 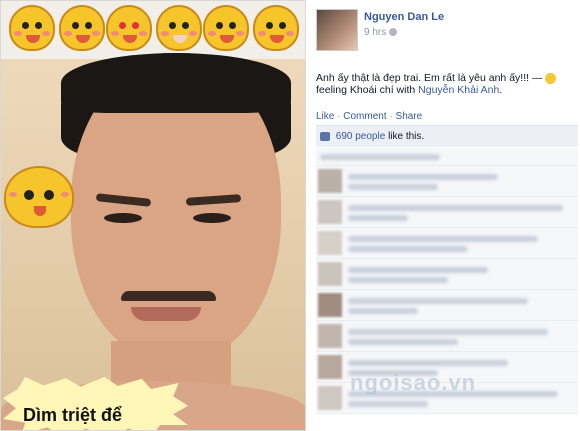 What do you see at coordinates (123, 218) in the screenshot?
I see `left-eye` at bounding box center [123, 218].